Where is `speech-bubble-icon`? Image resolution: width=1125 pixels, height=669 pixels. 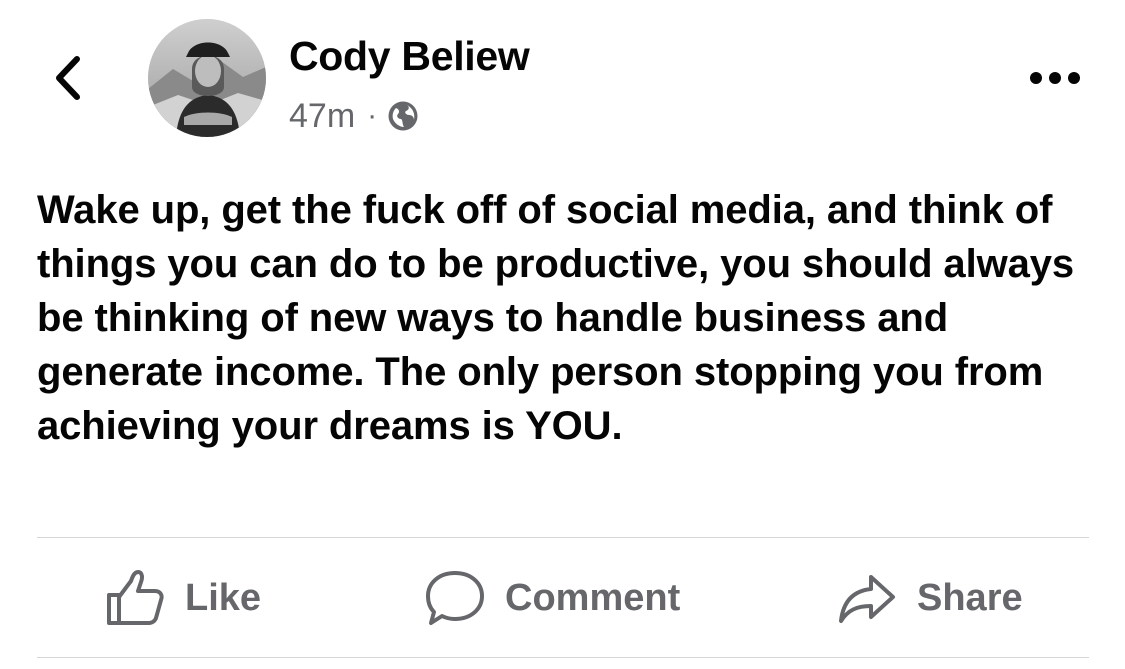
speech-bubble-icon is located at coordinates (455, 598).